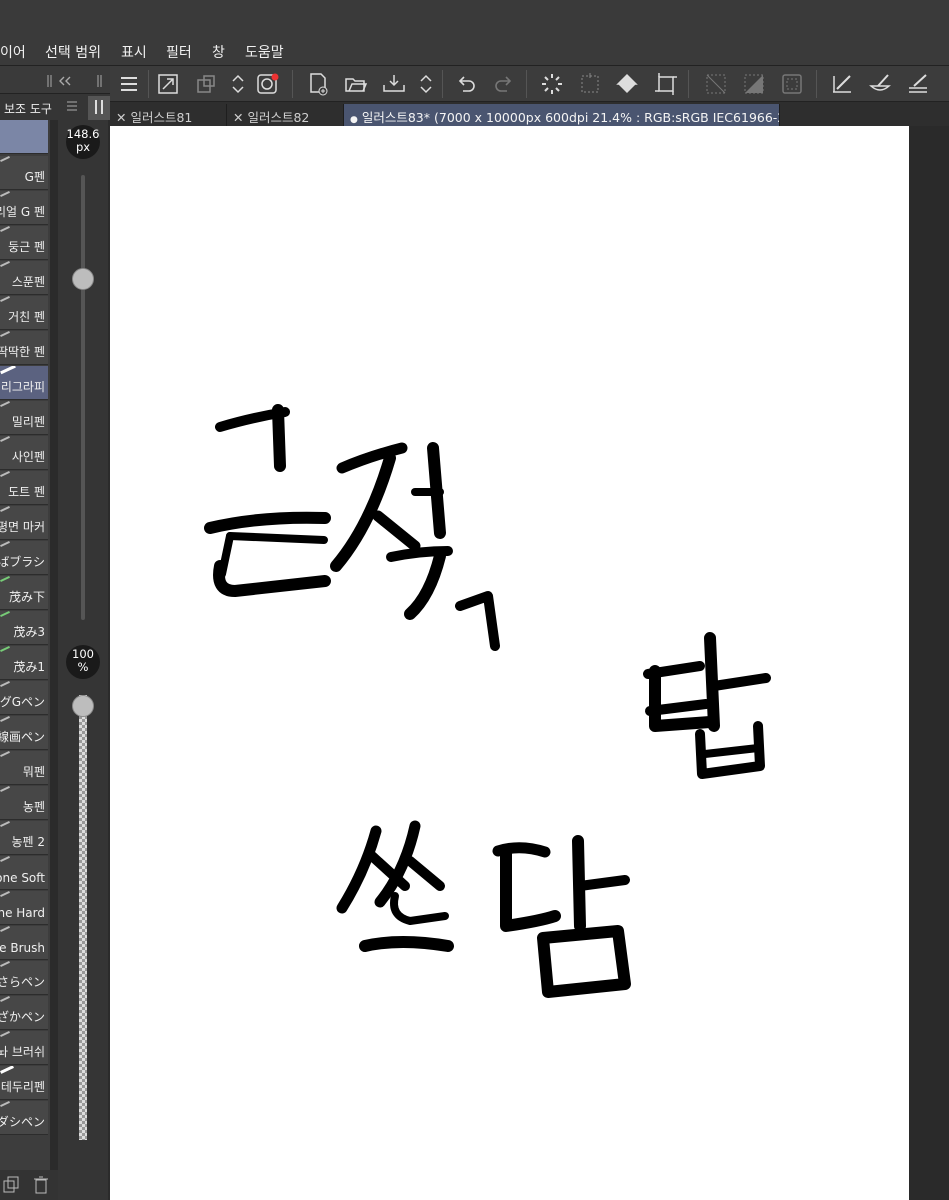  Describe the element at coordinates (24, 523) in the screenshot. I see `brush-item: 평면 마커` at that location.